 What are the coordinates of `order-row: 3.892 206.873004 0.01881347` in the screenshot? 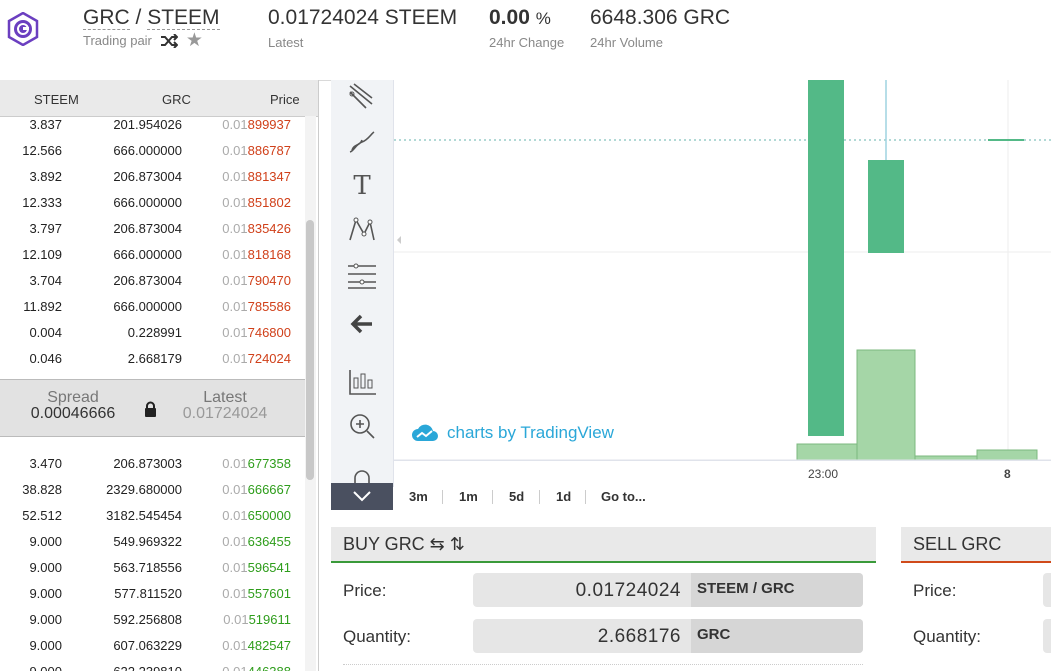 It's located at (152, 175).